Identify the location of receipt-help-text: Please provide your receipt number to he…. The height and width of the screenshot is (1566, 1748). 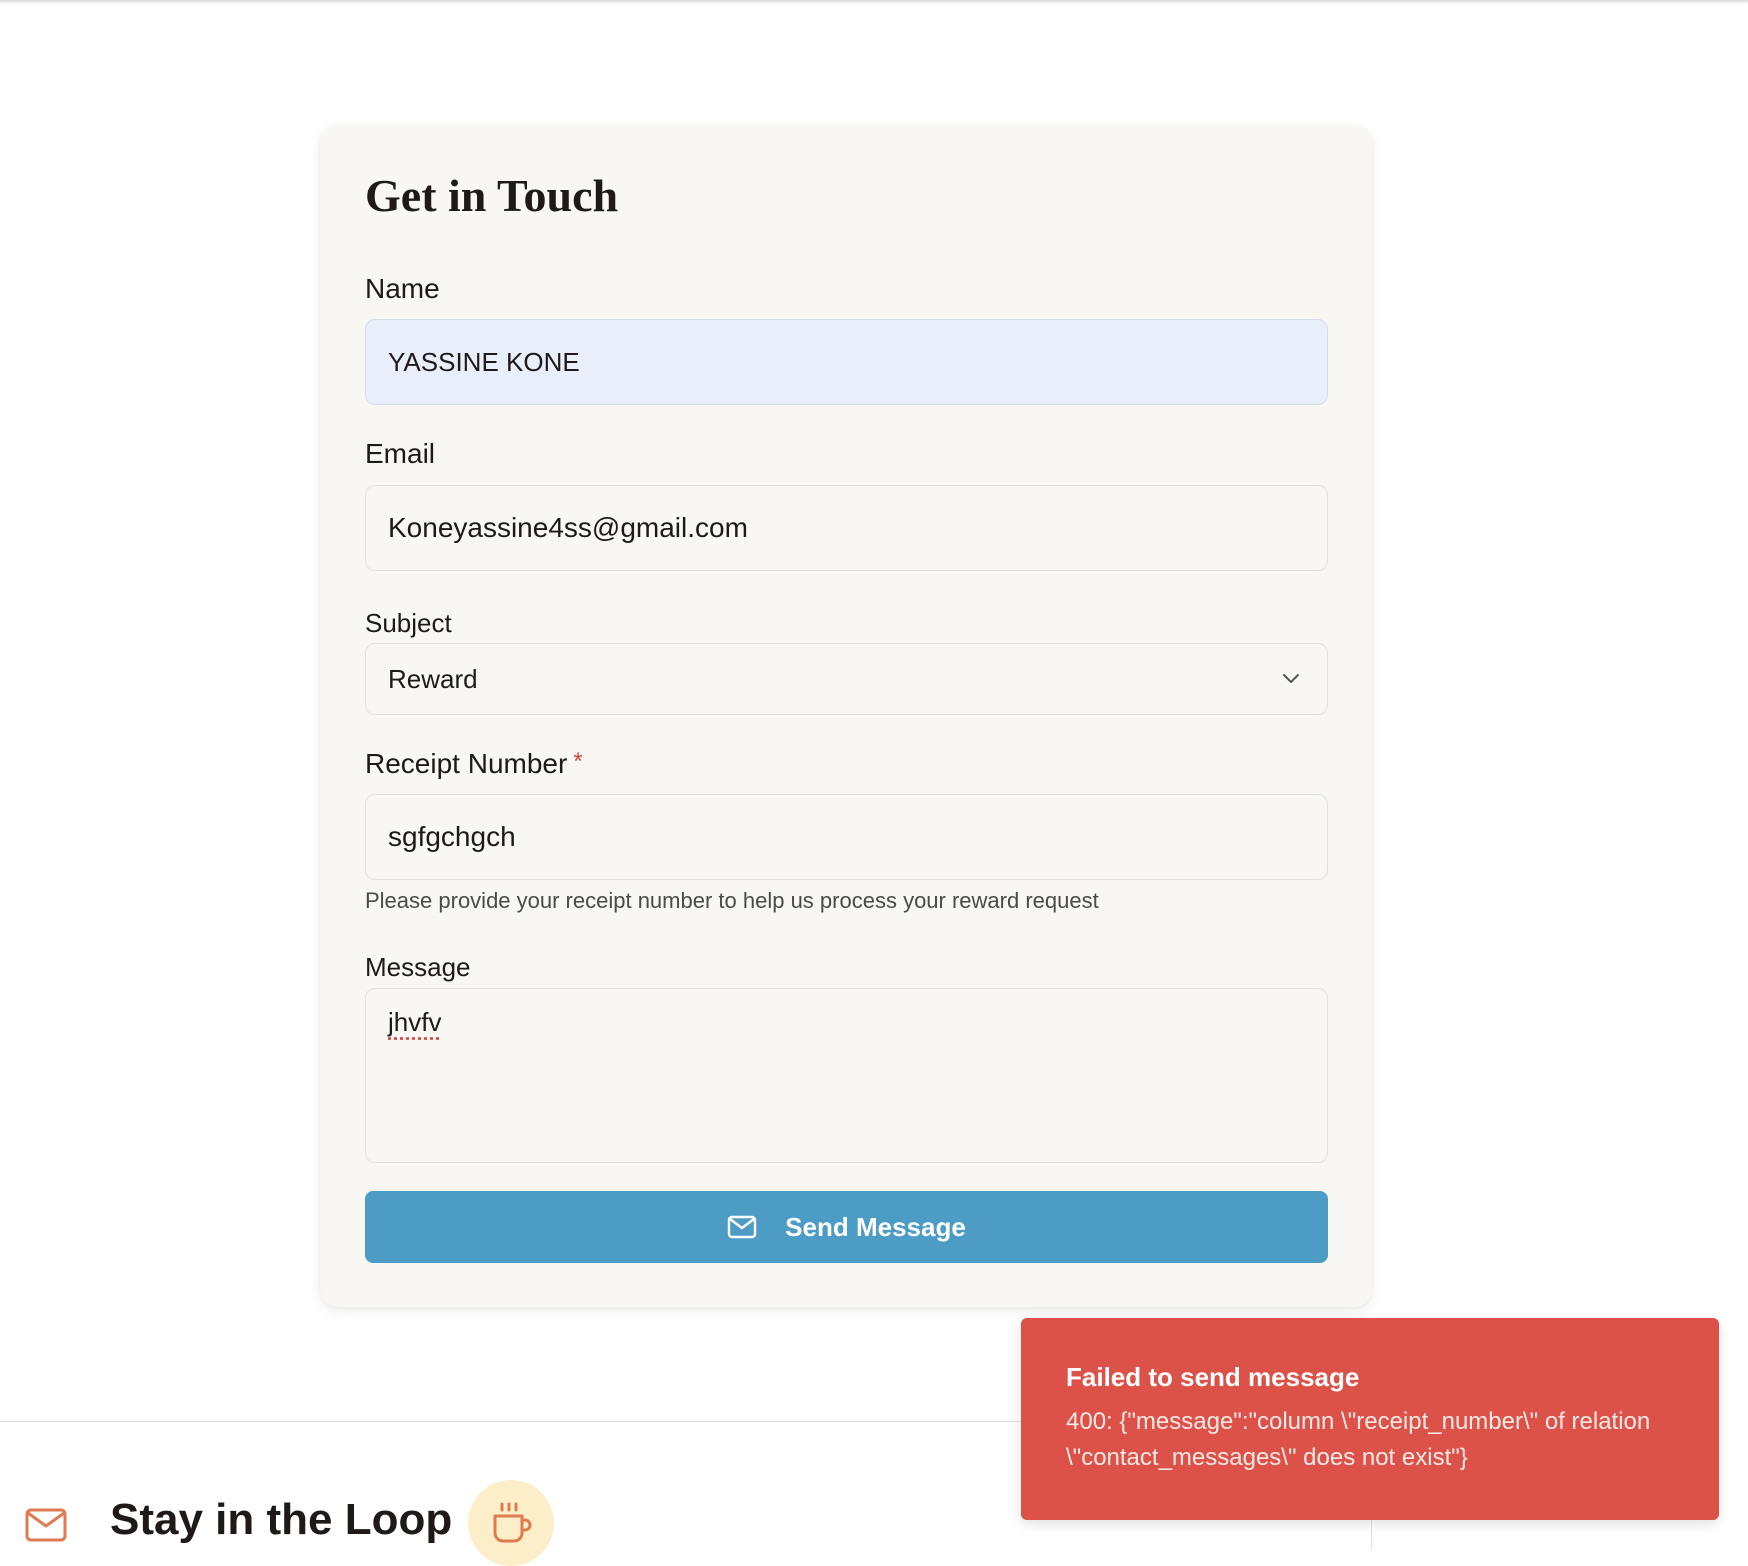
(732, 900).